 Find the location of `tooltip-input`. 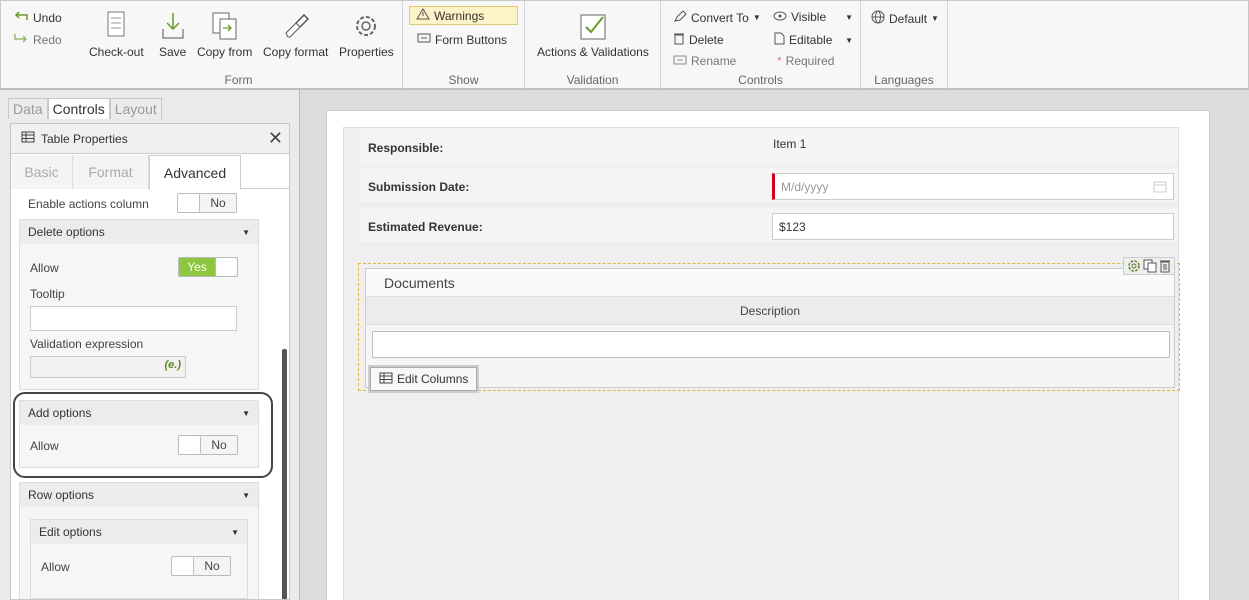

tooltip-input is located at coordinates (133, 318).